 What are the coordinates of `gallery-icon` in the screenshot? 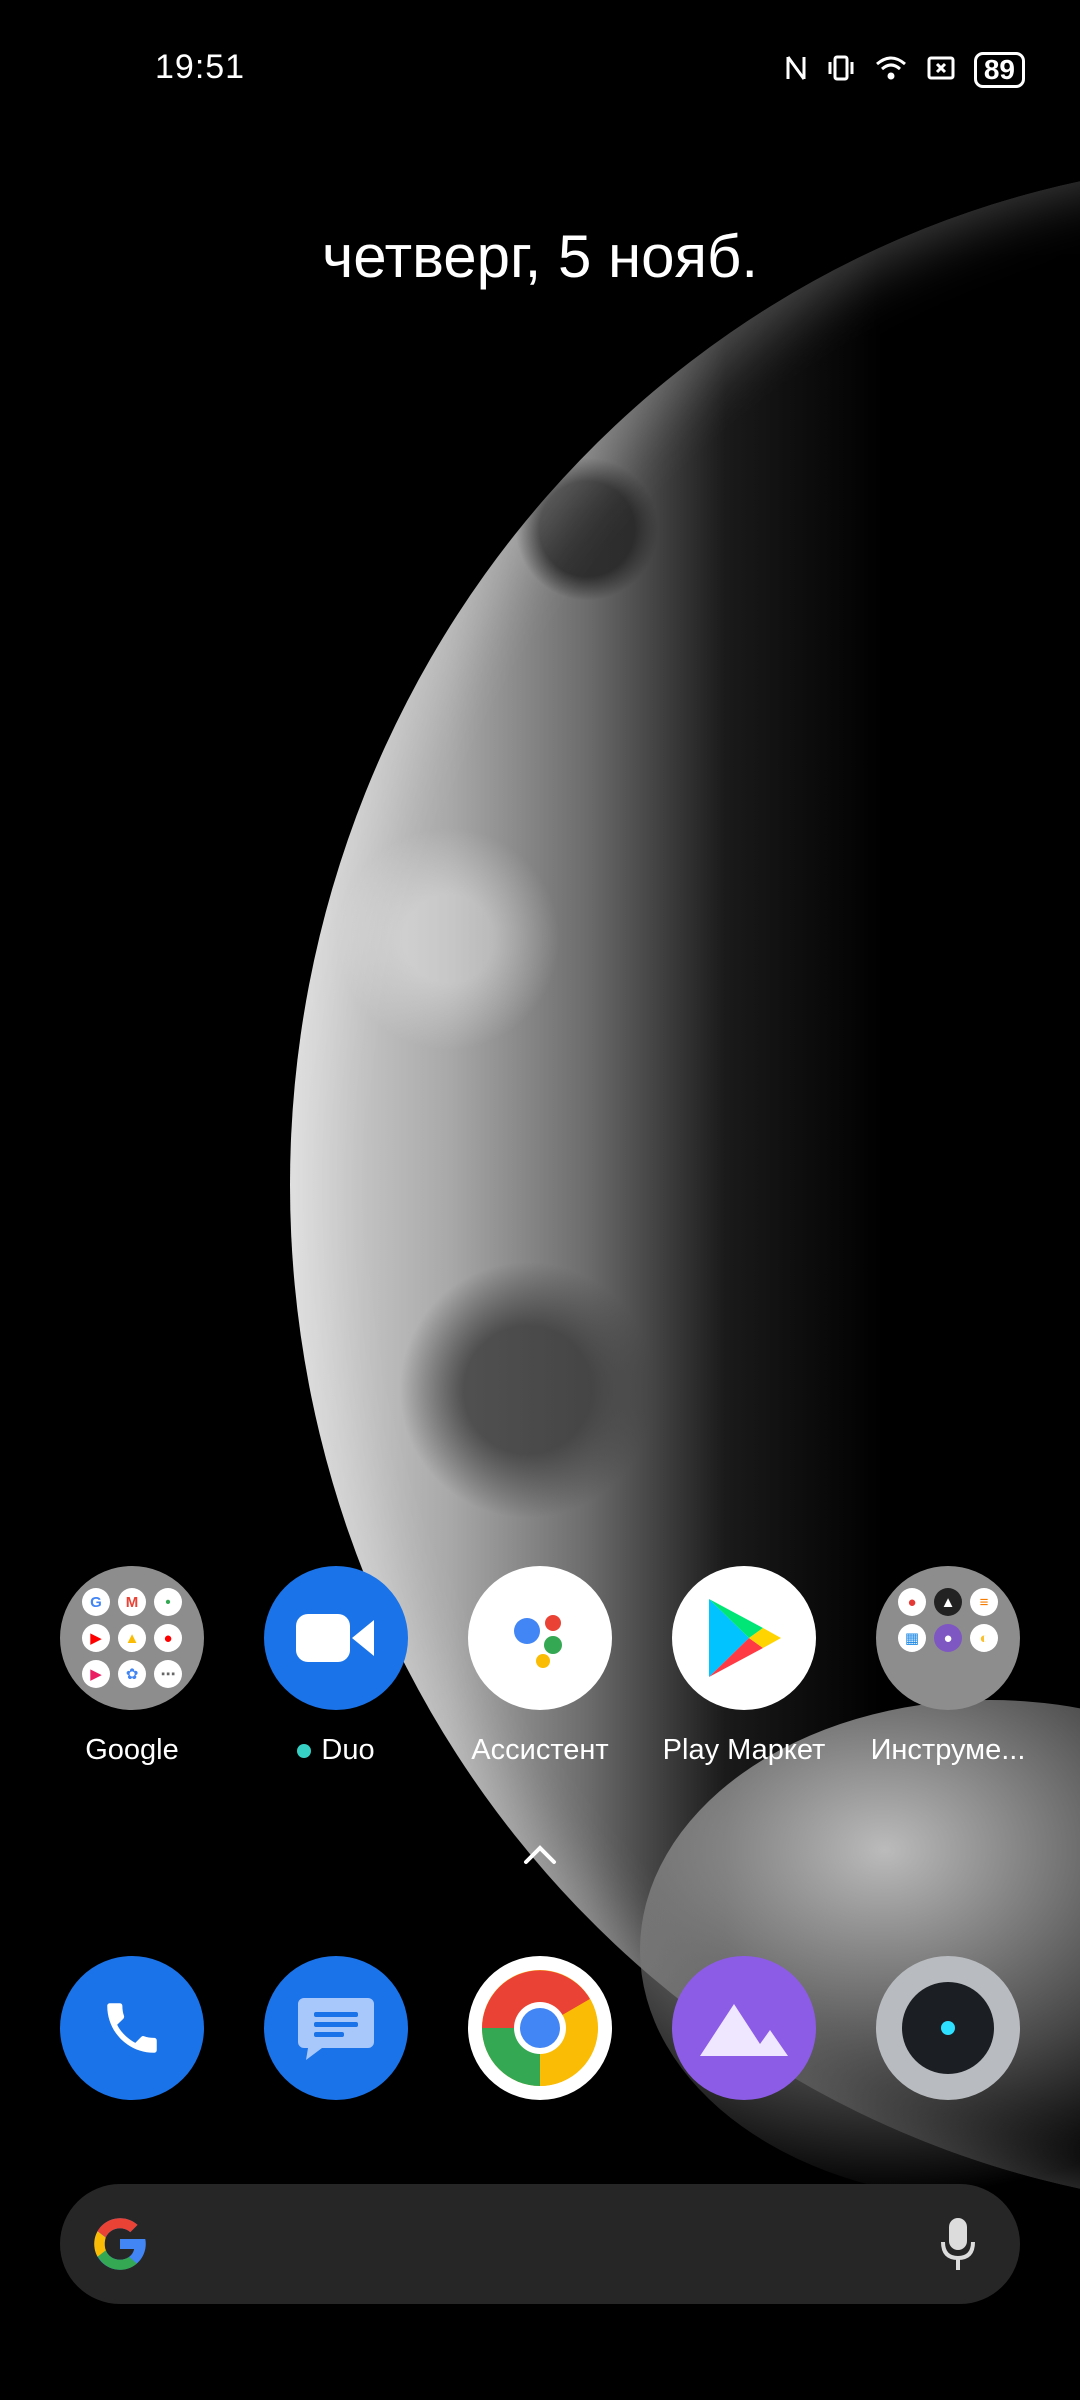 It's located at (744, 2028).